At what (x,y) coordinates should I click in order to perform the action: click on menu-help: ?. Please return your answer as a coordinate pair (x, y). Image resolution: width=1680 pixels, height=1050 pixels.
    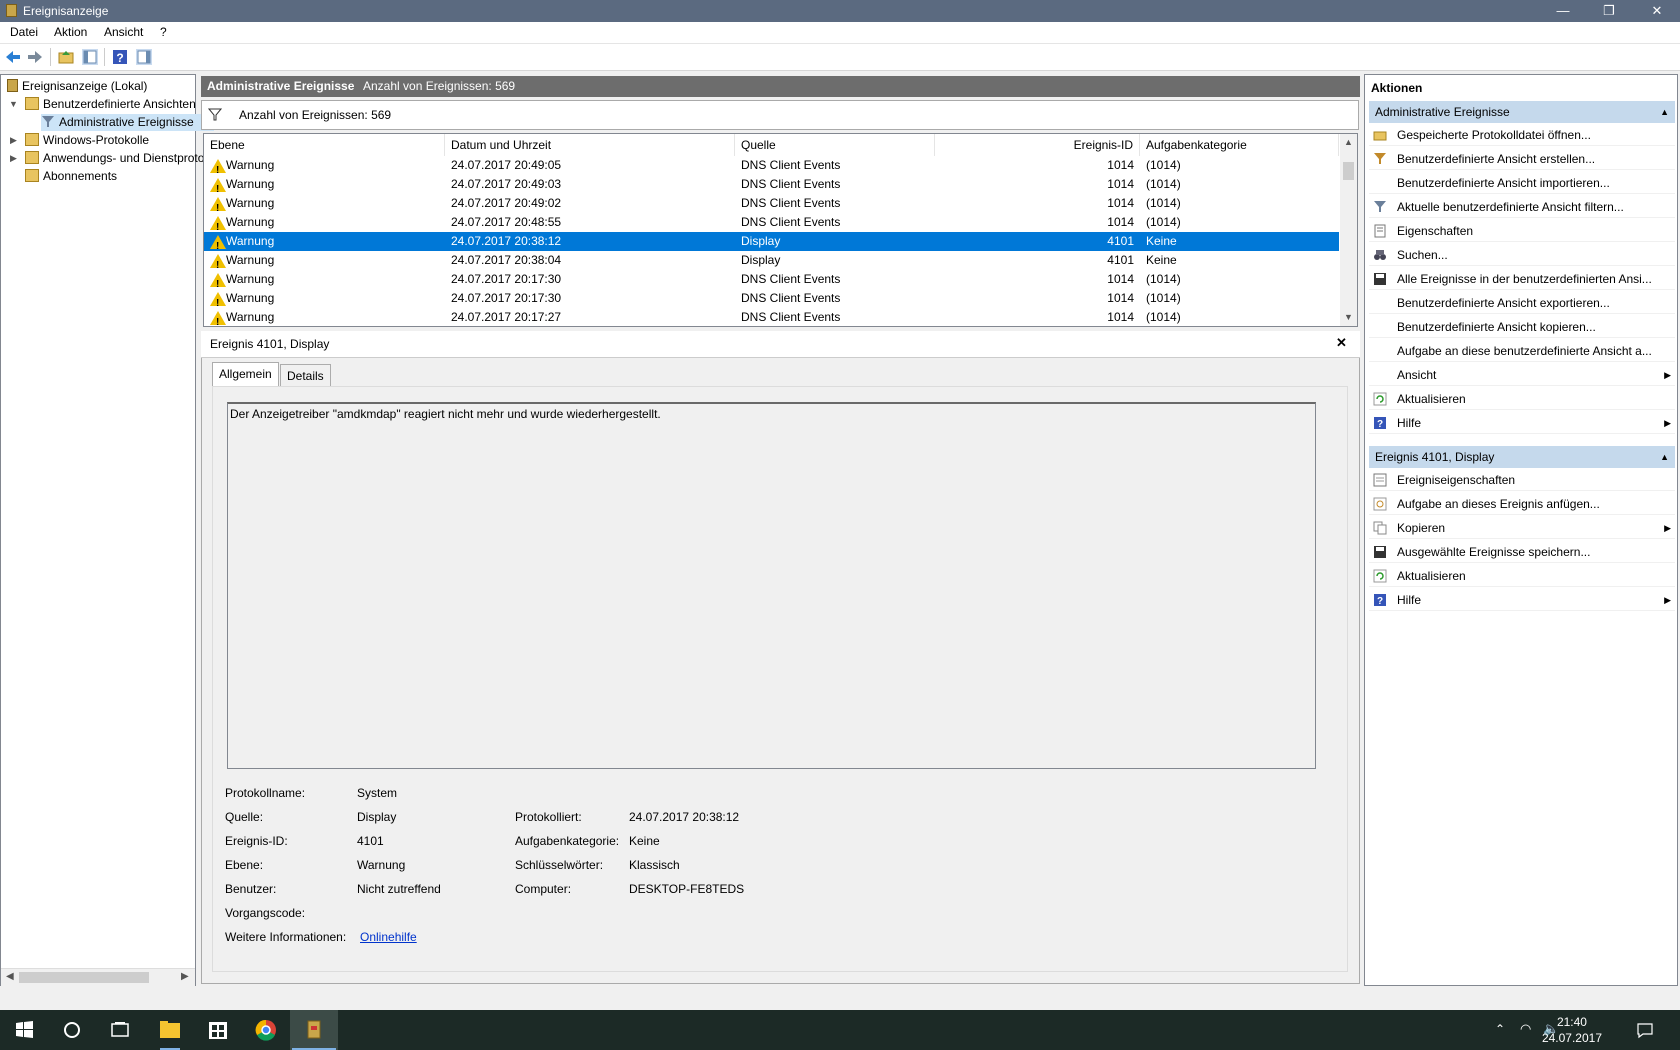
    Looking at the image, I should click on (163, 32).